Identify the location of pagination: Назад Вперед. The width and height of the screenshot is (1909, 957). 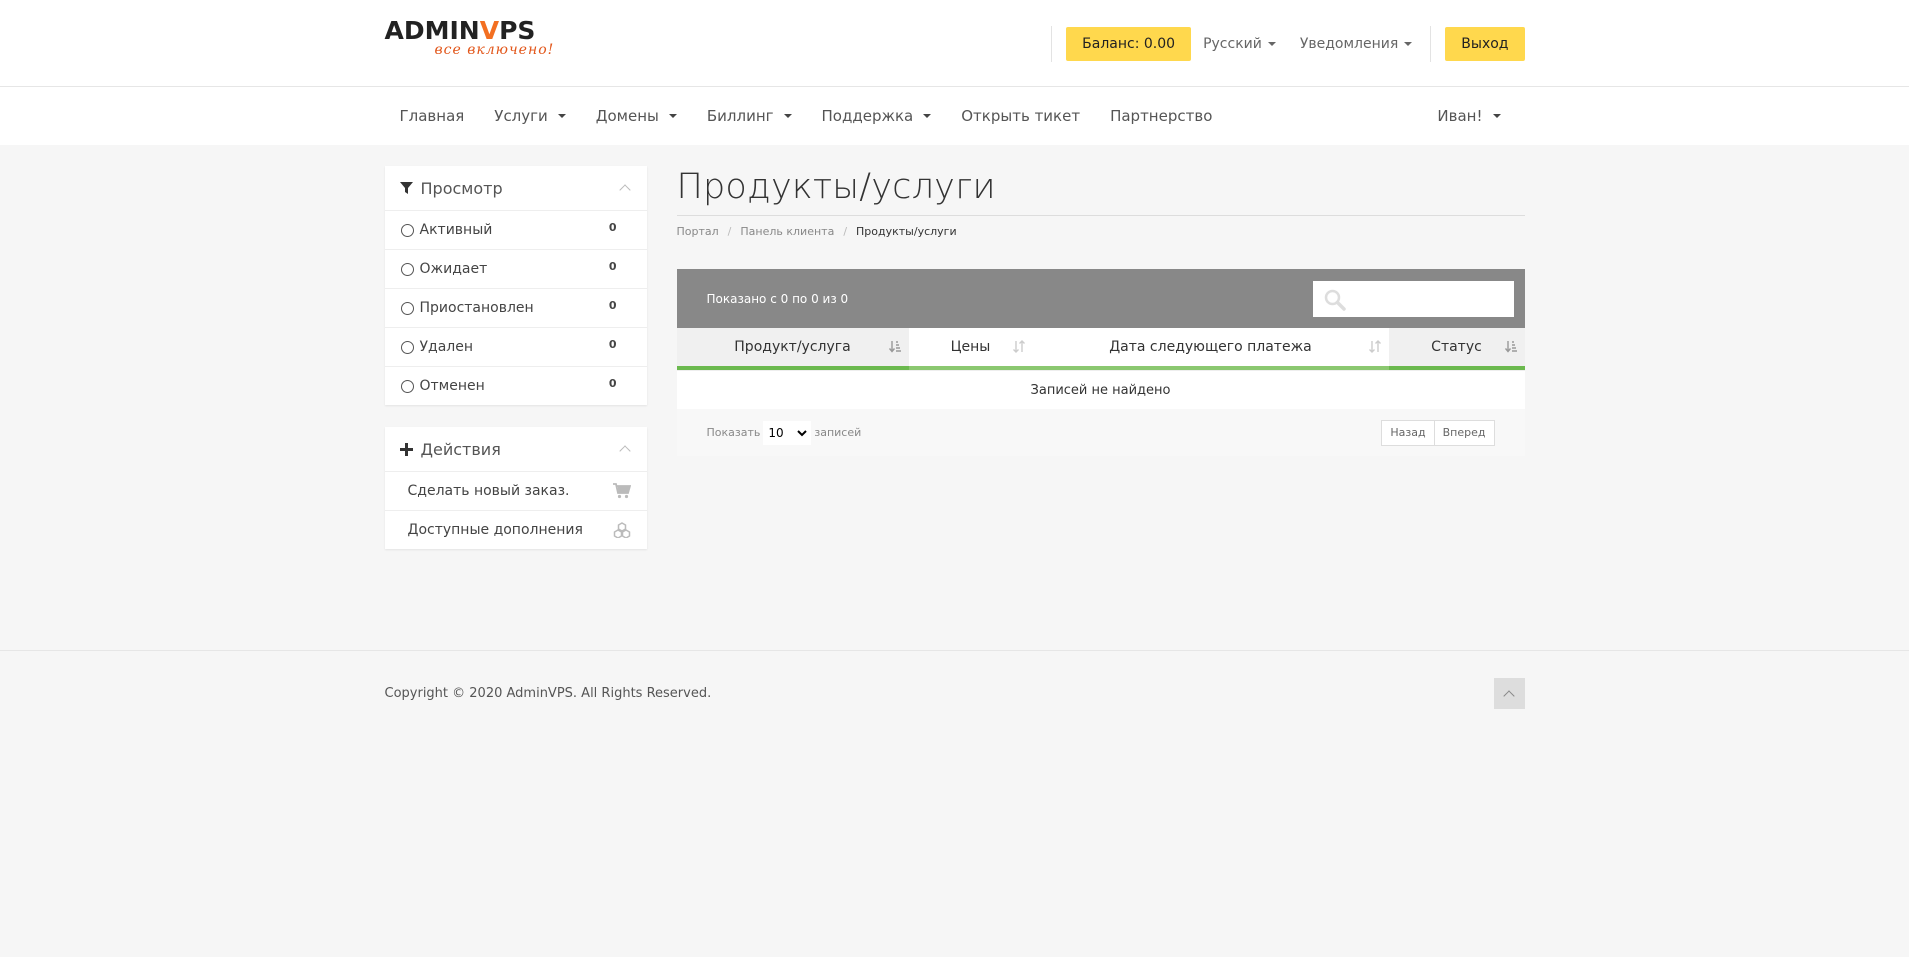
(1438, 432).